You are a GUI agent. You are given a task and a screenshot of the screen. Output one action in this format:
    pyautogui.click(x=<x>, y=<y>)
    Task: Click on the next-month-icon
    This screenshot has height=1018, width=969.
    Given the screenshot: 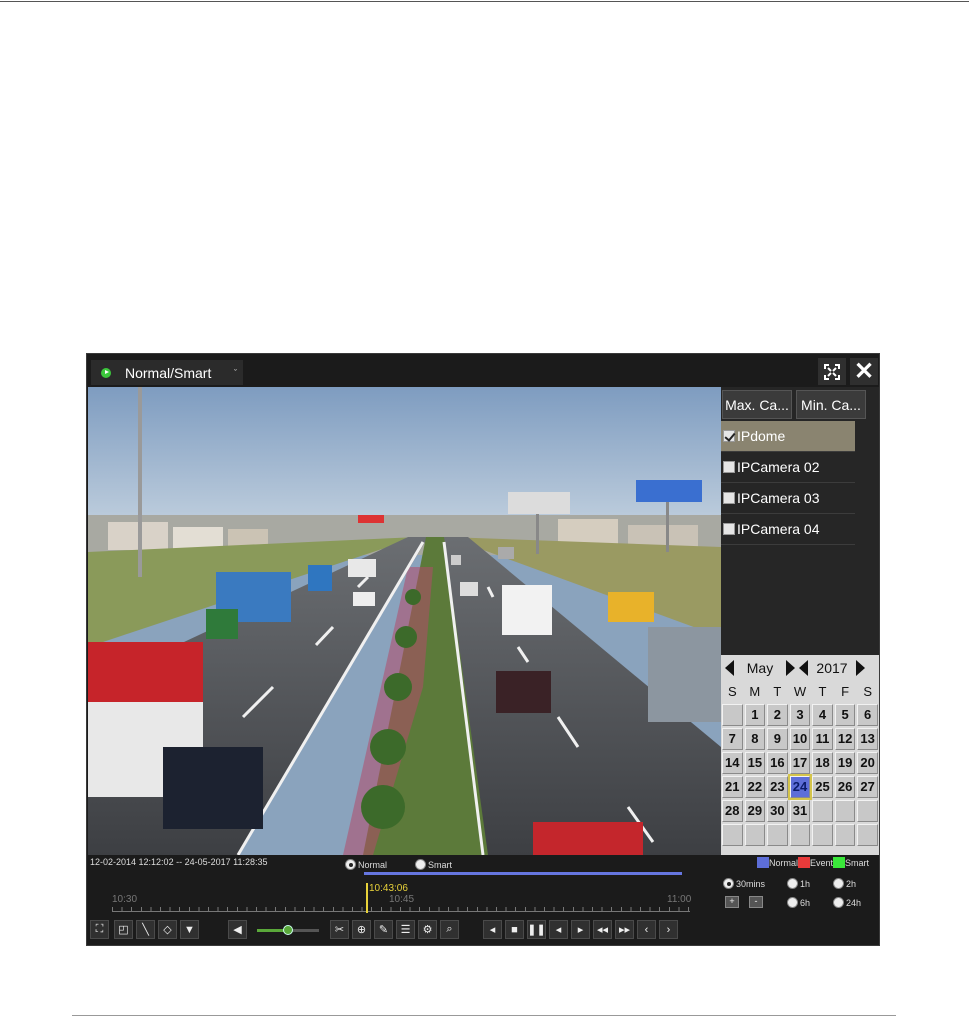 What is the action you would take?
    pyautogui.click(x=790, y=668)
    